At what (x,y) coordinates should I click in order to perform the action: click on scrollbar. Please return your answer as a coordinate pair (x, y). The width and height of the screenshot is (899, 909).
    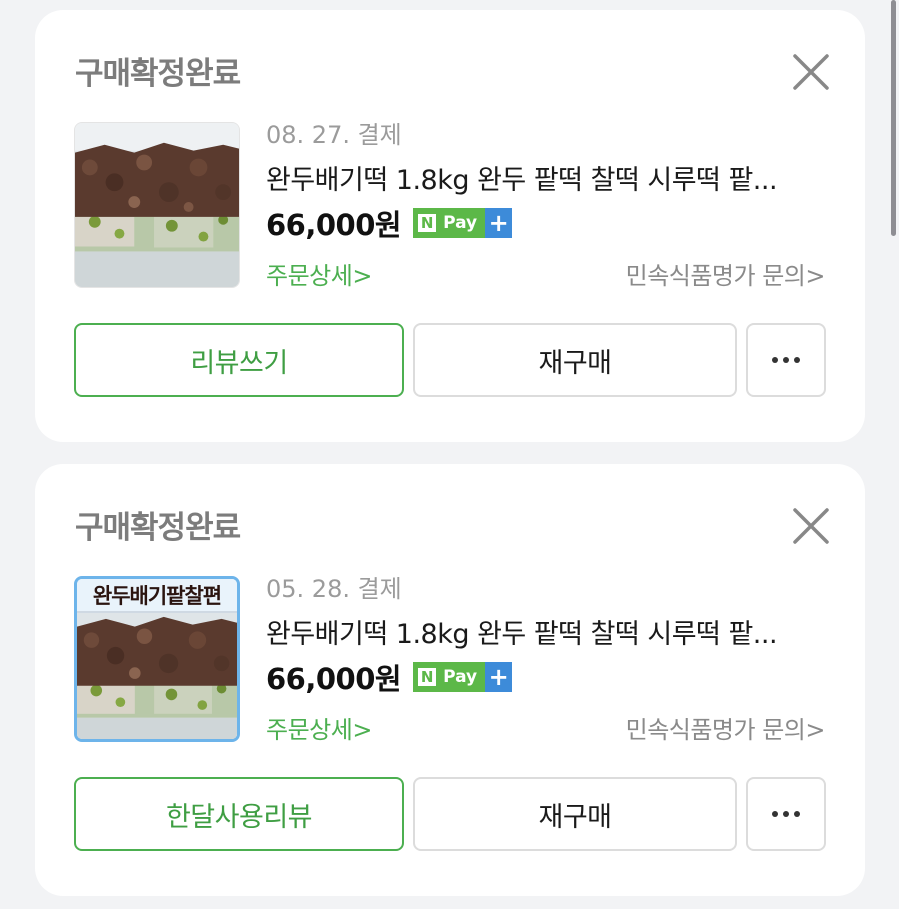
    Looking at the image, I should click on (893, 118).